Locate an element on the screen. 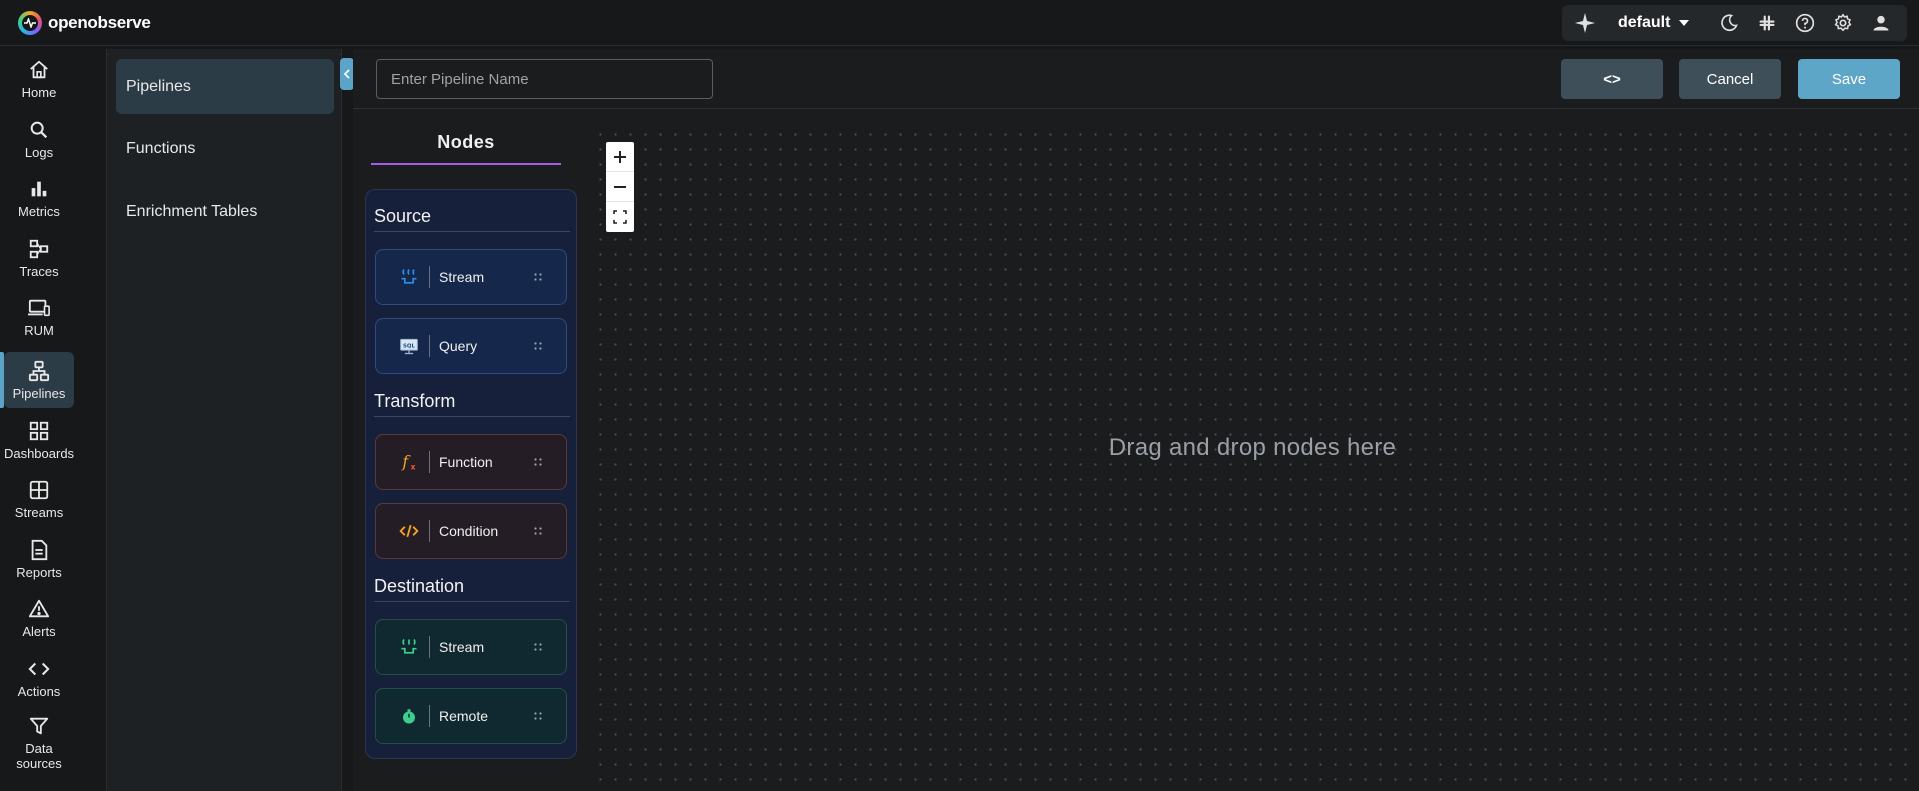 The image size is (1919, 791). nav-label: Actions is located at coordinates (39, 691).